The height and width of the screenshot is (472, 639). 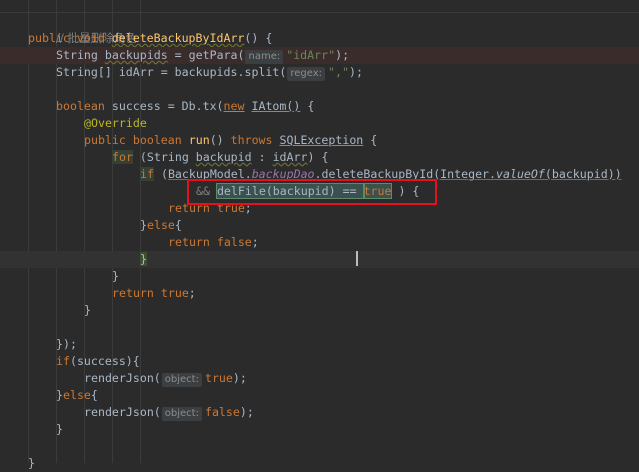 What do you see at coordinates (319, 29) in the screenshot?
I see `code-line-comment: // 批量删除角色` at bounding box center [319, 29].